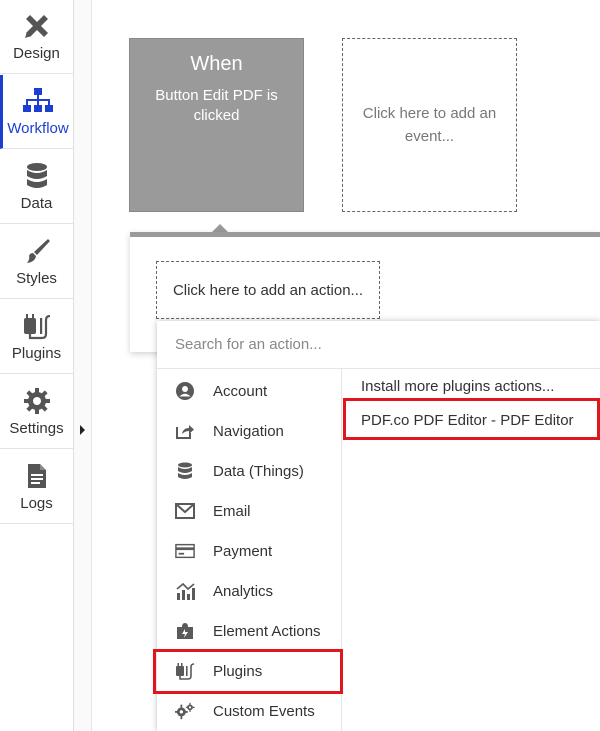 Image resolution: width=600 pixels, height=731 pixels. I want to click on panel-pointer, so click(220, 228).